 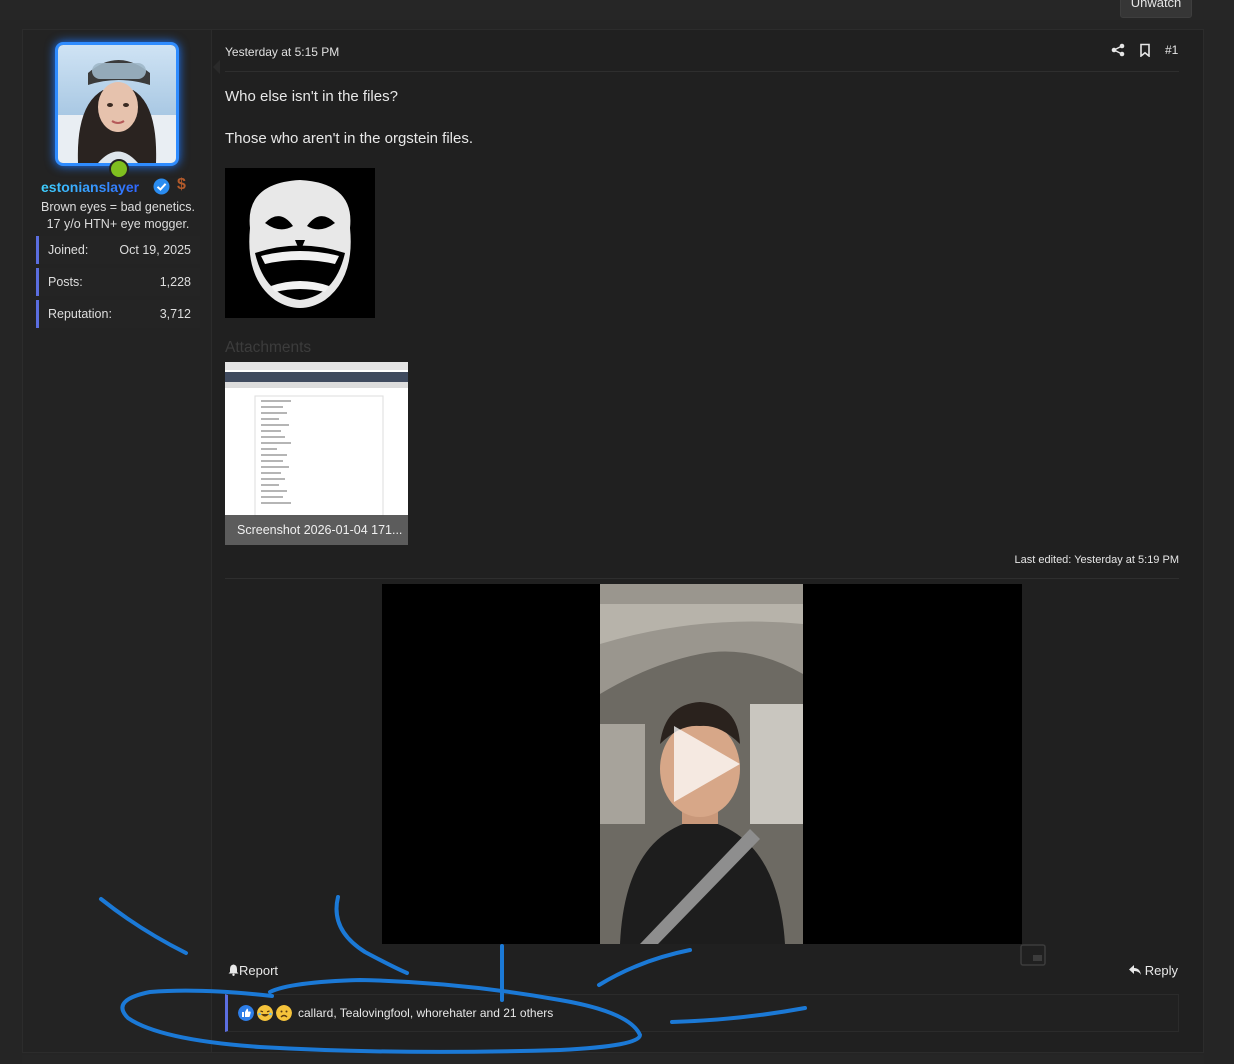 What do you see at coordinates (1033, 955) in the screenshot?
I see `picture-in-picture-icon` at bounding box center [1033, 955].